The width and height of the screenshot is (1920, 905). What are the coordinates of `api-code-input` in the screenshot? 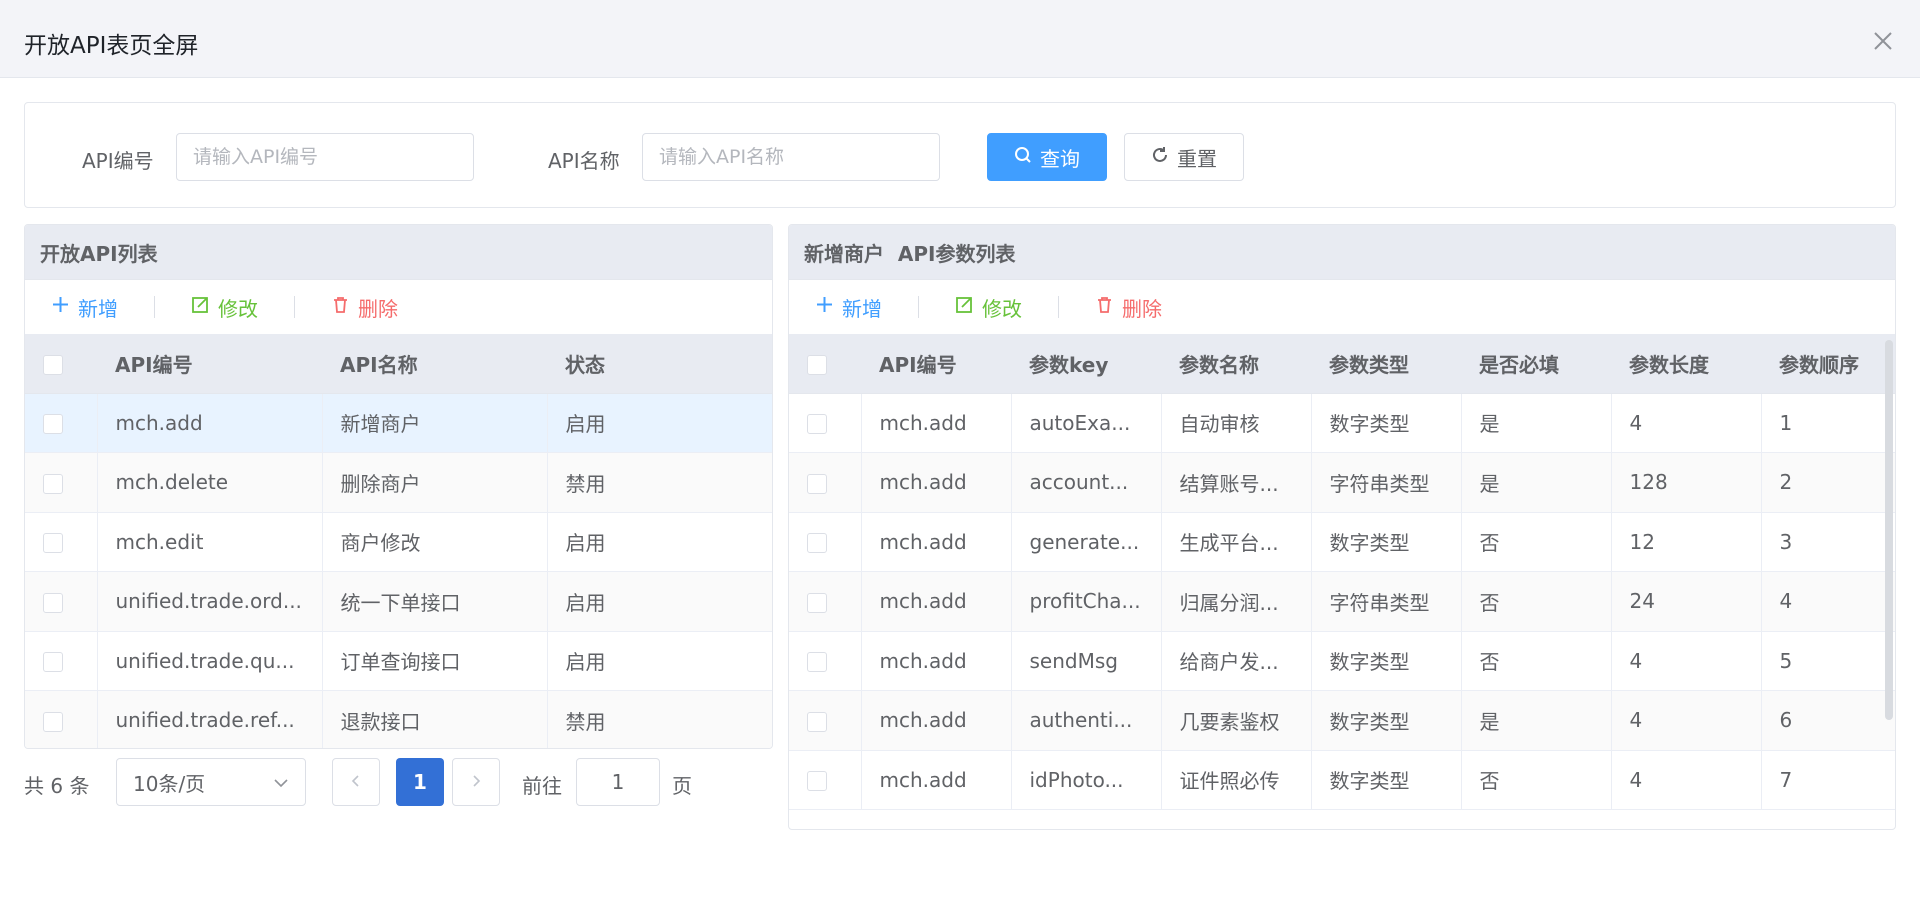 It's located at (325, 157).